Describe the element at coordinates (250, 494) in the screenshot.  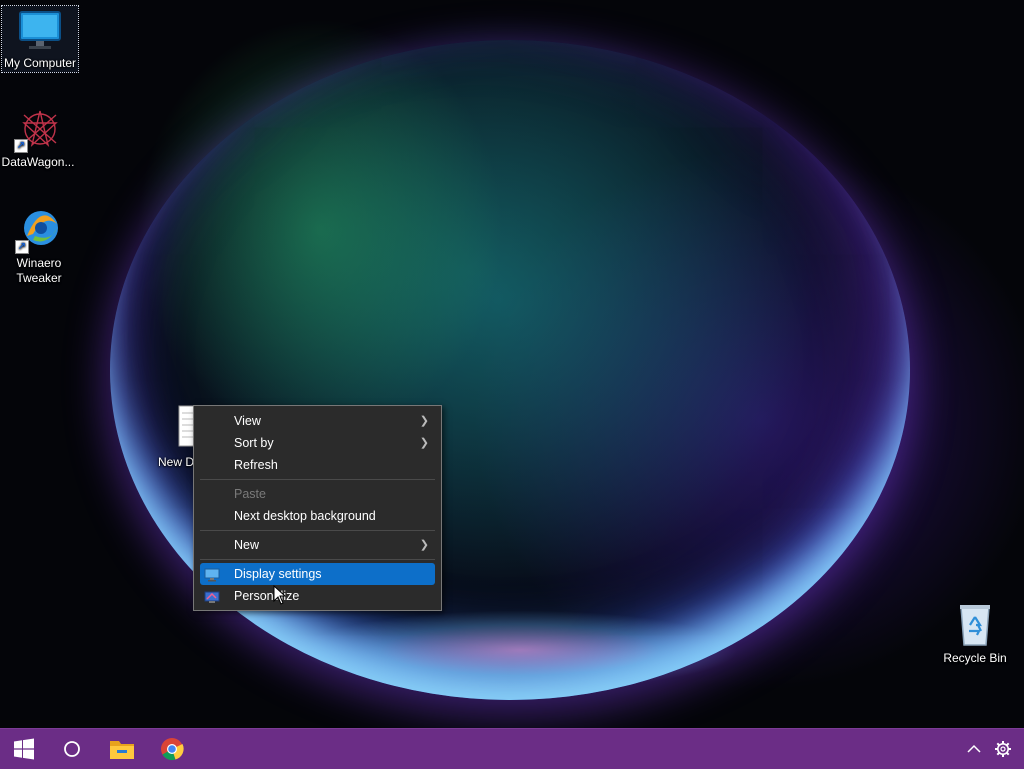
I see `menu-item-label: Paste` at that location.